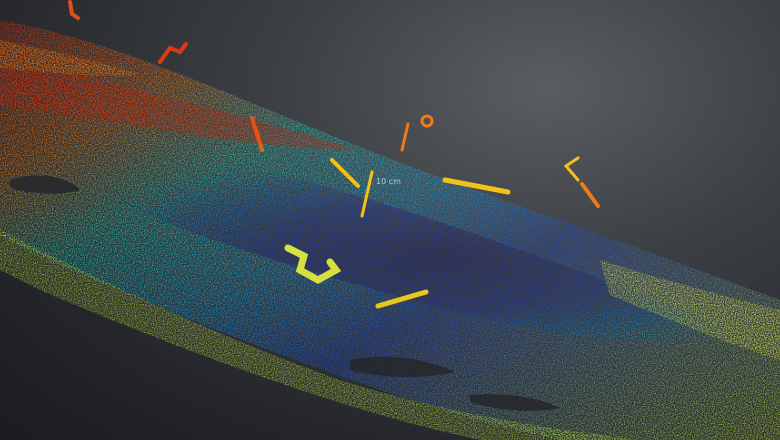  Describe the element at coordinates (427, 121) in the screenshot. I see `debris-orange-ring` at that location.